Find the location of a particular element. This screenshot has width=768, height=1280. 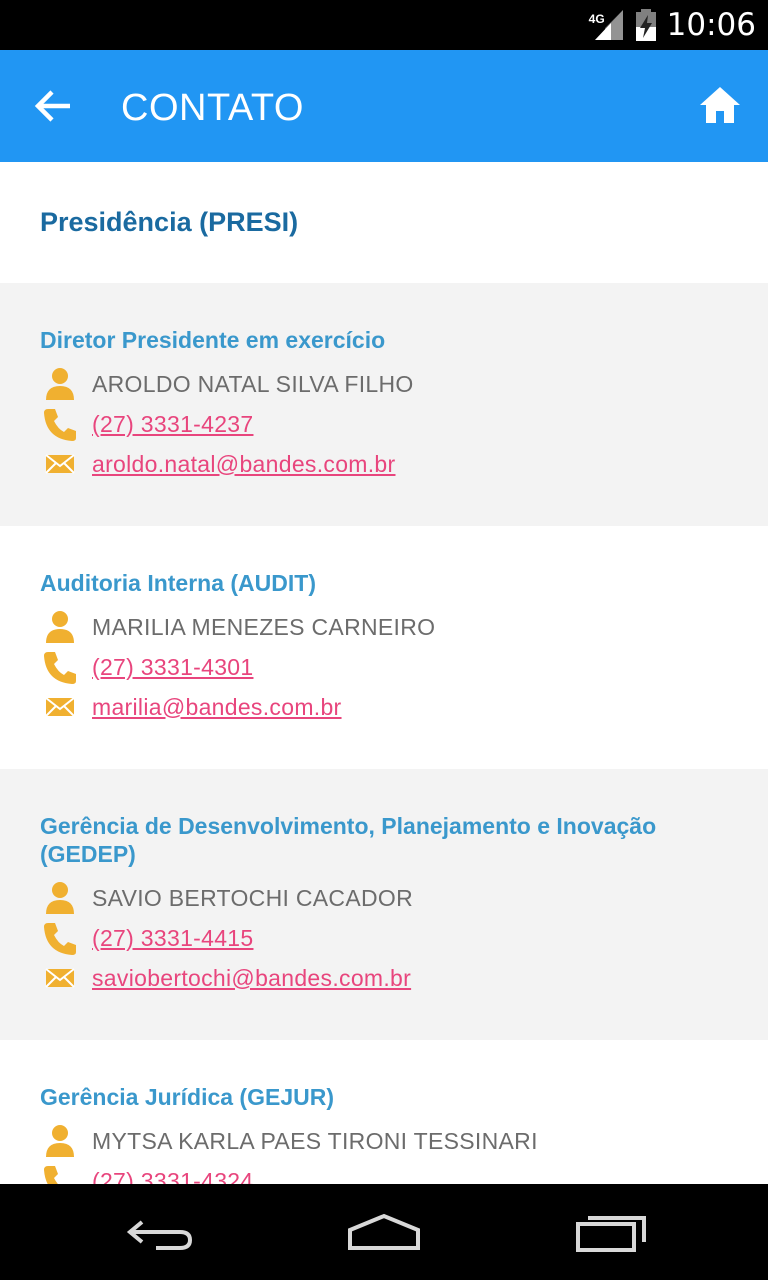

phone-link: (27) 3331-4415 is located at coordinates (172, 938).